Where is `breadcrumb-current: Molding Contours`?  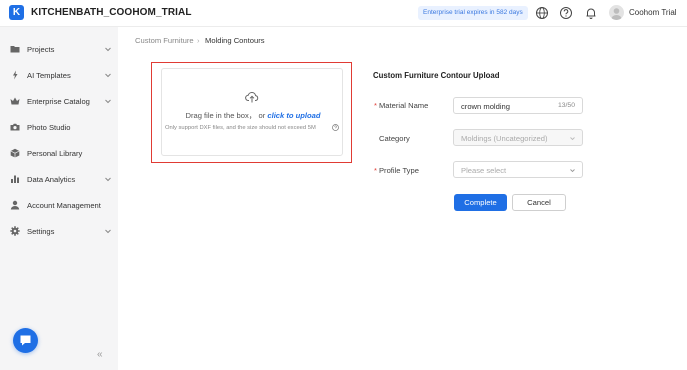
breadcrumb-current: Molding Contours is located at coordinates (235, 40).